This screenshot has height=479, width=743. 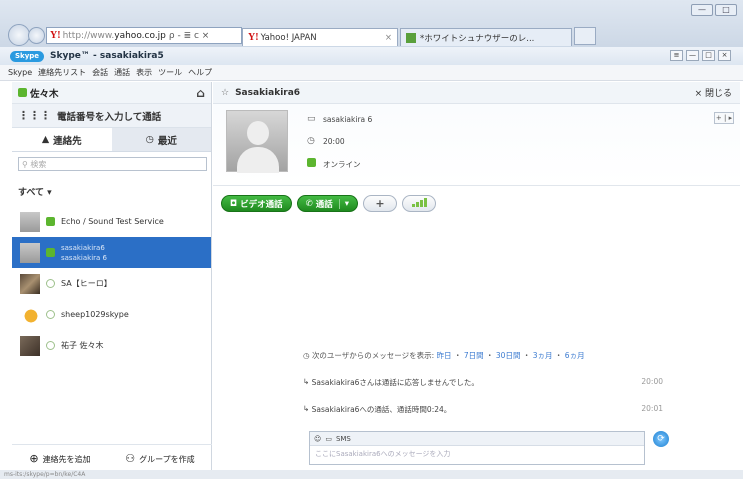 What do you see at coordinates (144, 35) in the screenshot?
I see `address-bar: Y! http://www. yahoo.co.jp ρ - ≣ c ×` at bounding box center [144, 35].